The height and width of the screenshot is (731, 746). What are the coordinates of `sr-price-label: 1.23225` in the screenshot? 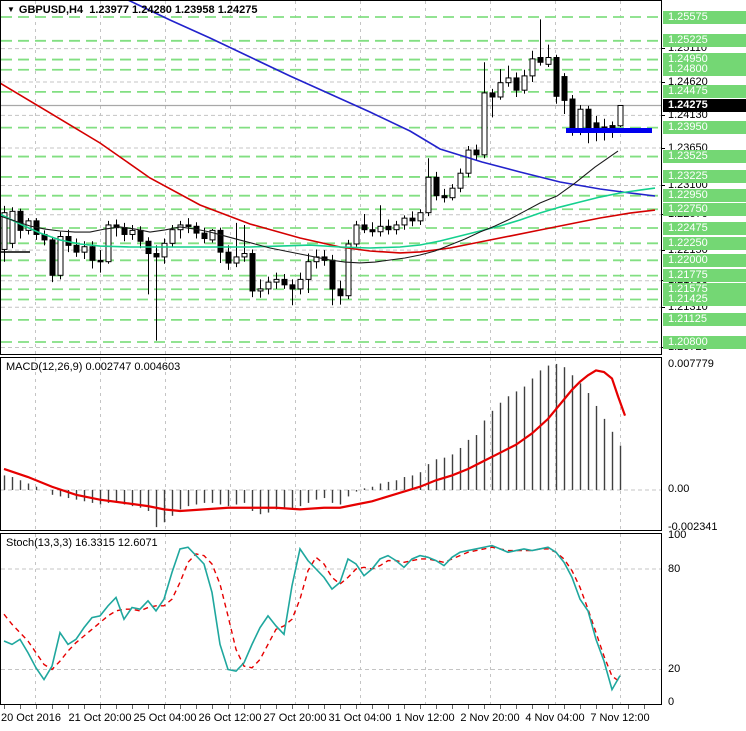 It's located at (704, 177).